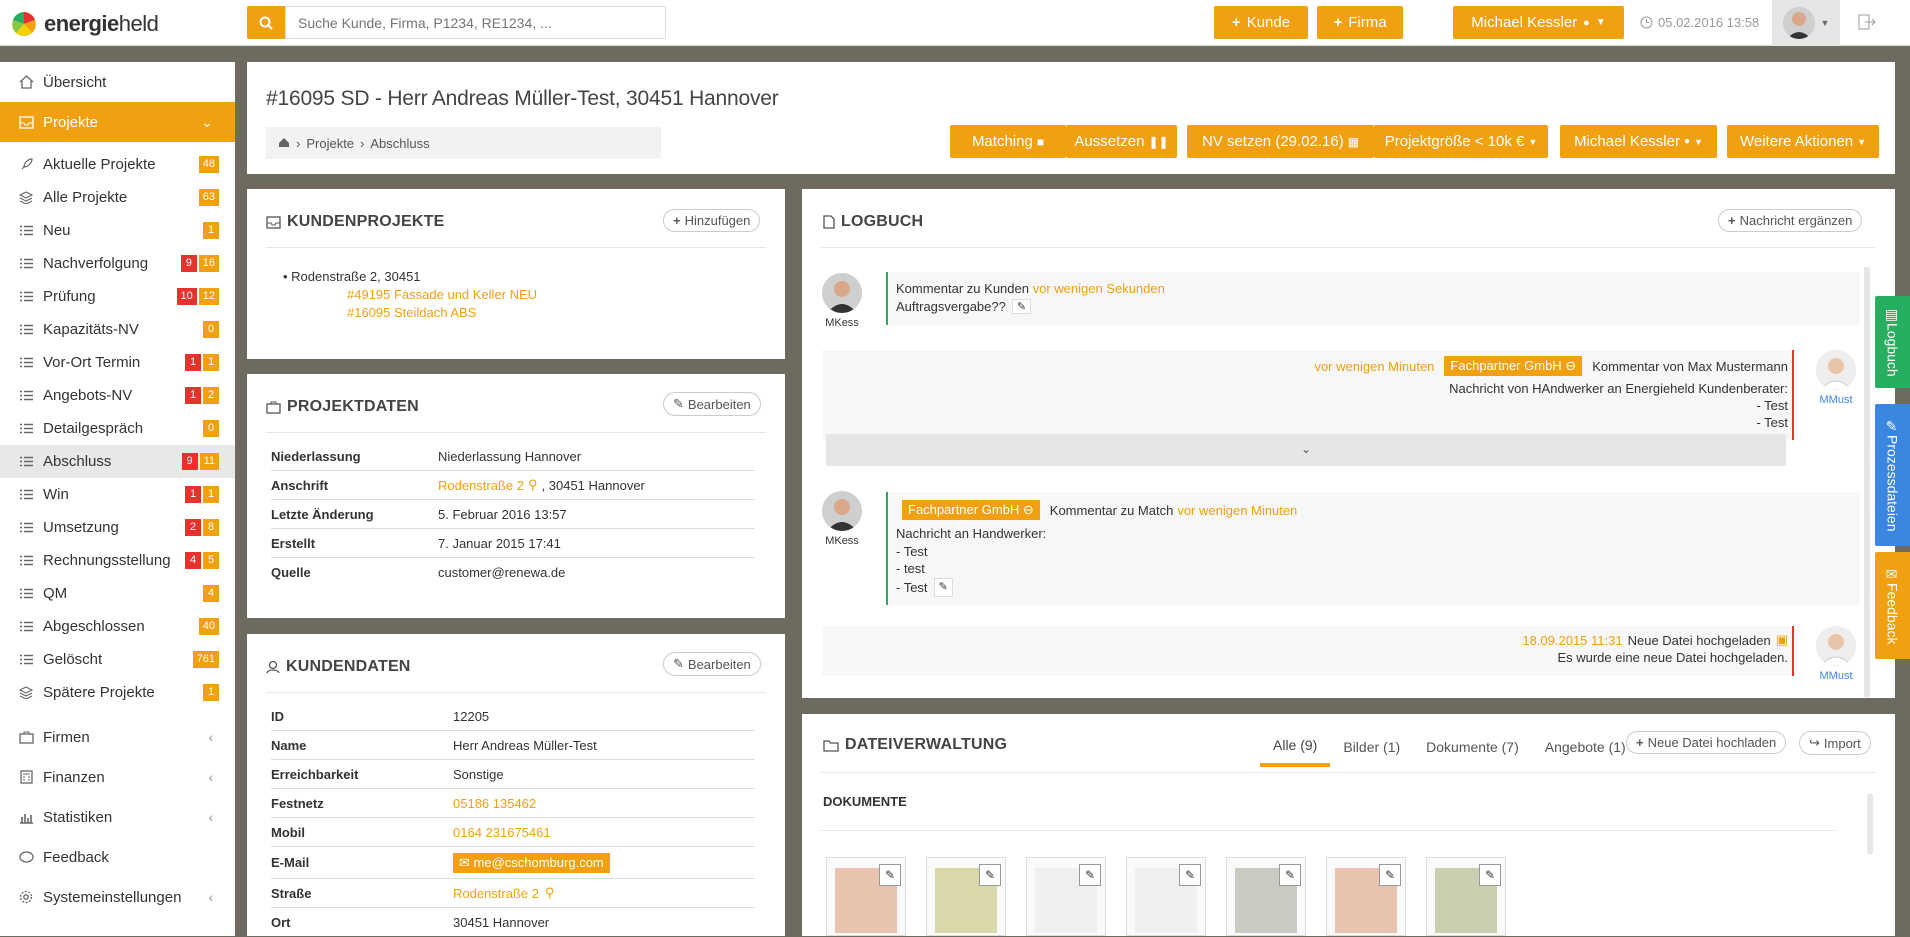  What do you see at coordinates (96, 263) in the screenshot?
I see `sidebar-item-label: Nachverfolgung` at bounding box center [96, 263].